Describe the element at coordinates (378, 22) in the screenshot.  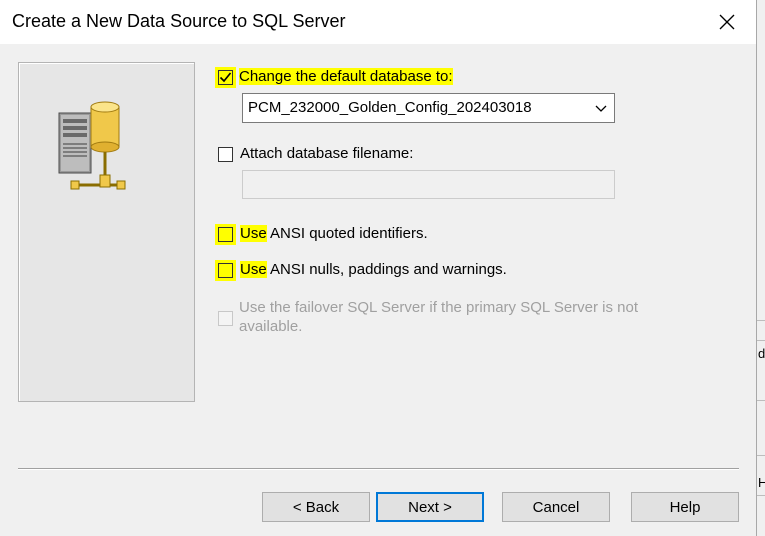
I see `title-bar: Create a New Data Source to SQL Server` at that location.